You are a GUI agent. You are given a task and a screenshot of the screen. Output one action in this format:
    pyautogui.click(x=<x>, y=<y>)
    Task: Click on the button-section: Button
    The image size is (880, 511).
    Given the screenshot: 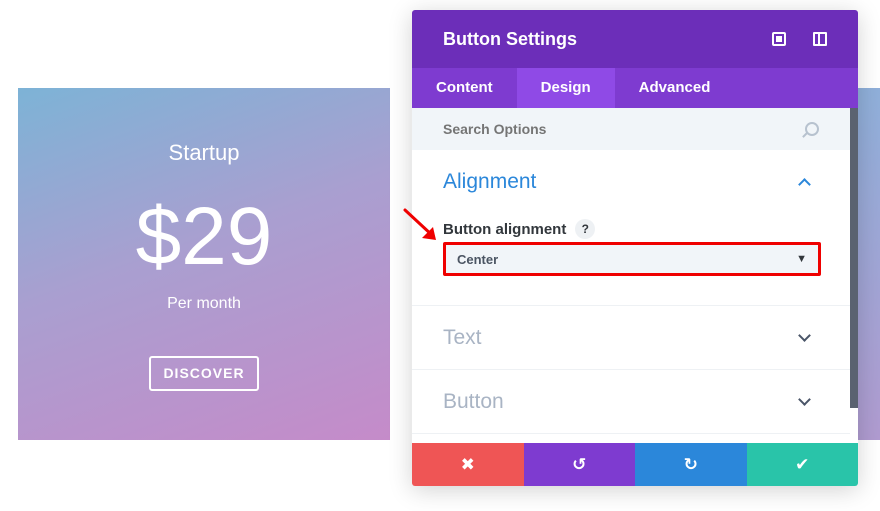 What is the action you would take?
    pyautogui.click(x=631, y=402)
    